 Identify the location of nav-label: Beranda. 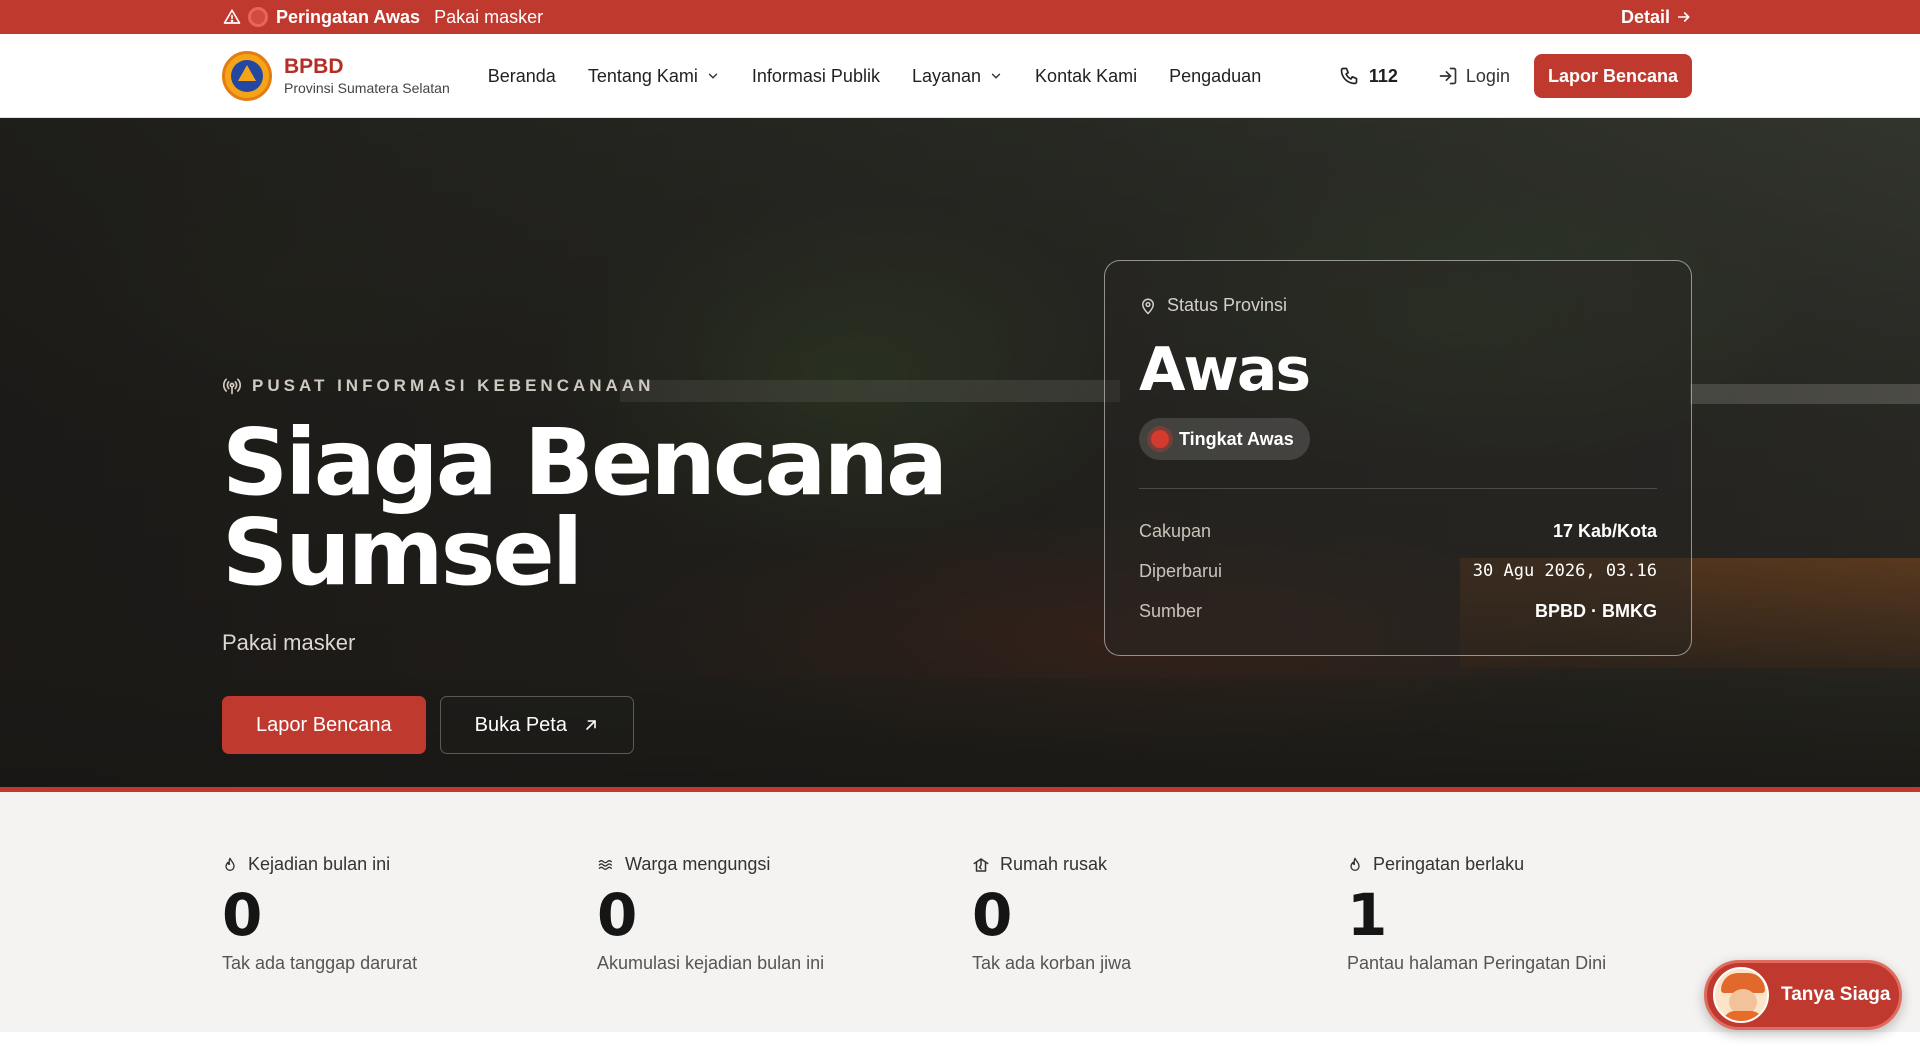
(521, 75).